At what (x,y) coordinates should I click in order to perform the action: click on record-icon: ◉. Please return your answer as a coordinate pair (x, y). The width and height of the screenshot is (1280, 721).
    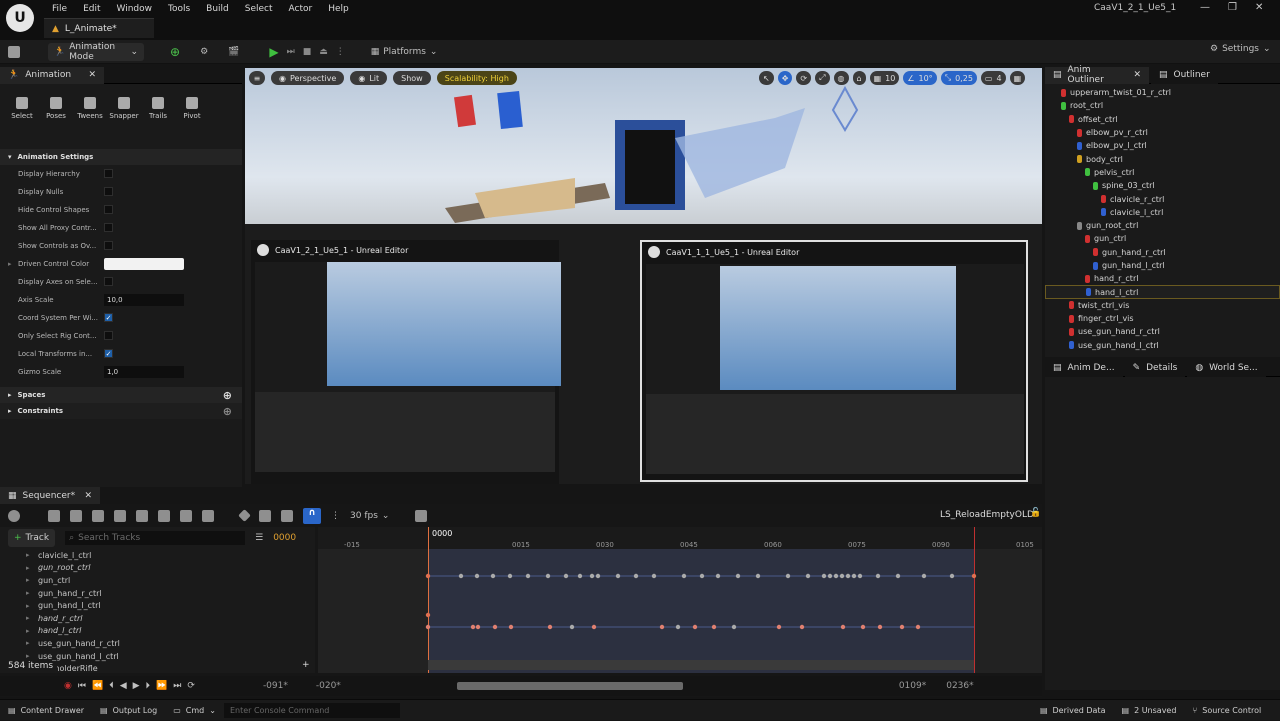
    Looking at the image, I should click on (68, 686).